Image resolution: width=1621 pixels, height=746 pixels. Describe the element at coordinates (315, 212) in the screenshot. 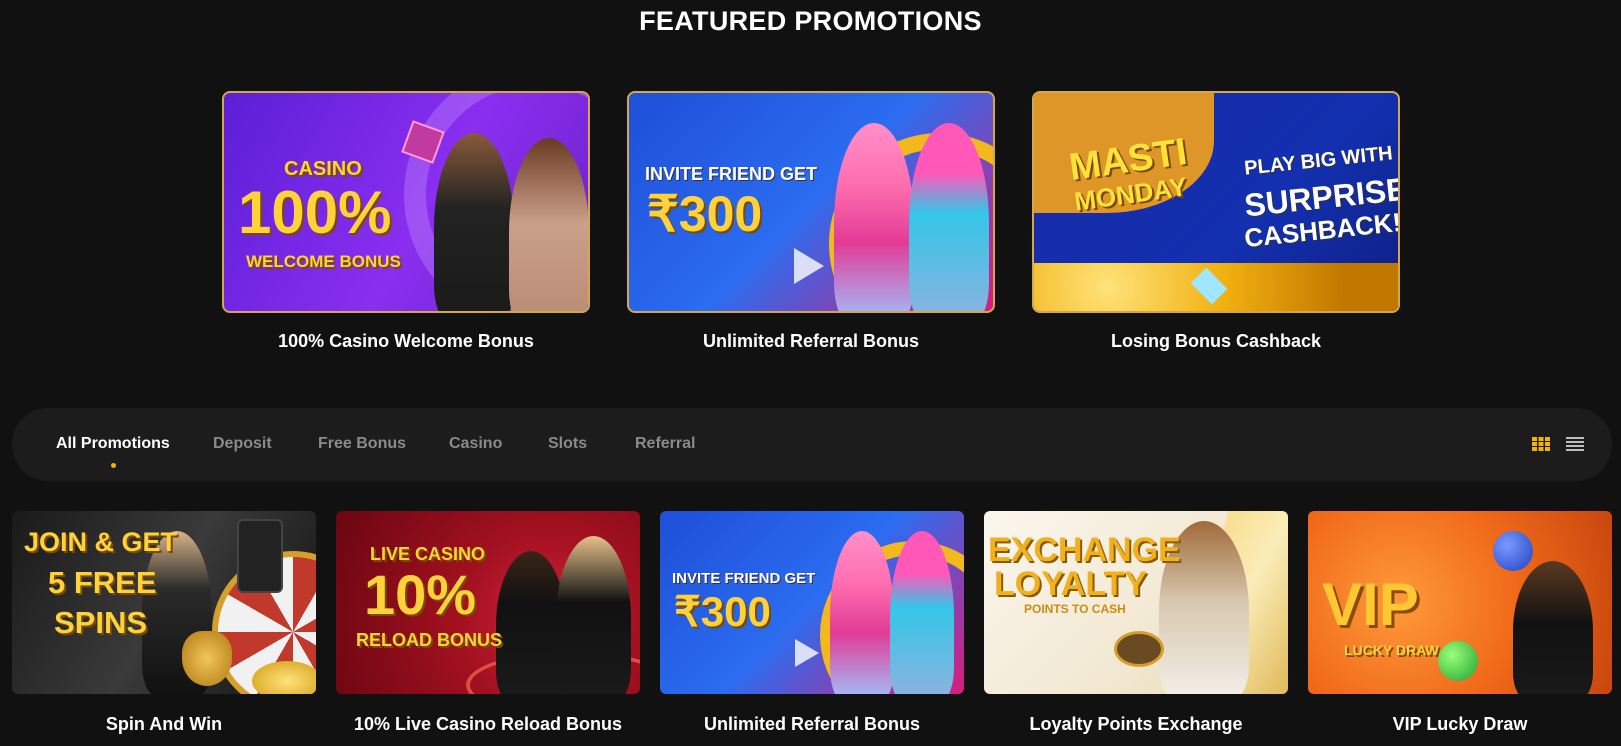

I see `banner-line: 100%` at that location.